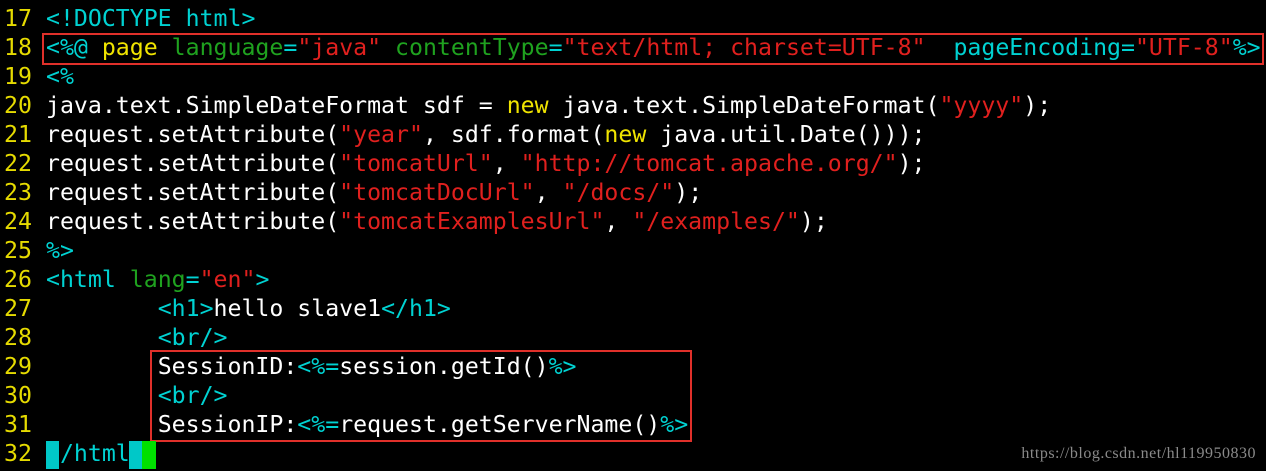 The image size is (1266, 471). I want to click on code-text: <h1>hello slave1</h1>, so click(247, 308).